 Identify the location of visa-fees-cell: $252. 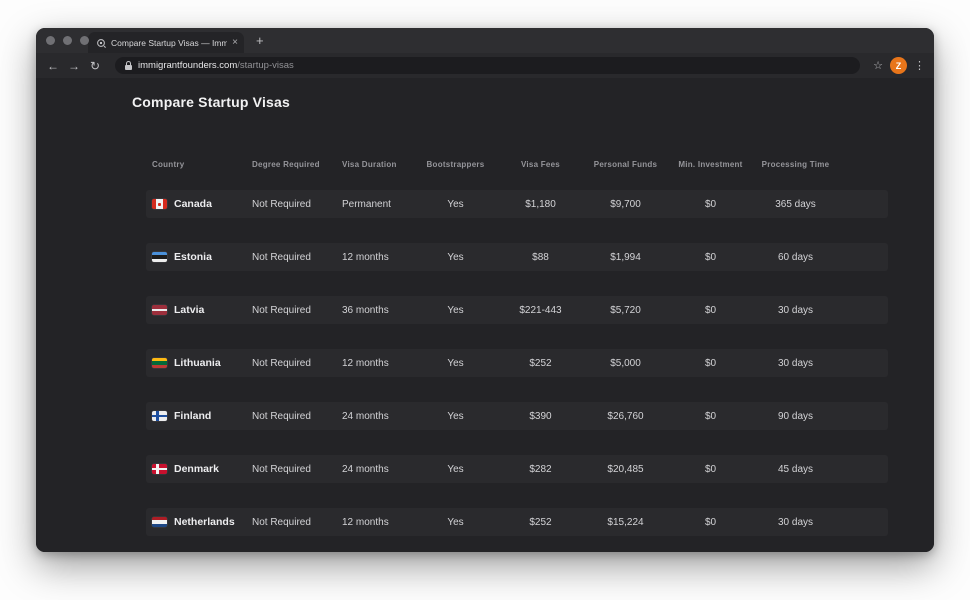
(540, 522).